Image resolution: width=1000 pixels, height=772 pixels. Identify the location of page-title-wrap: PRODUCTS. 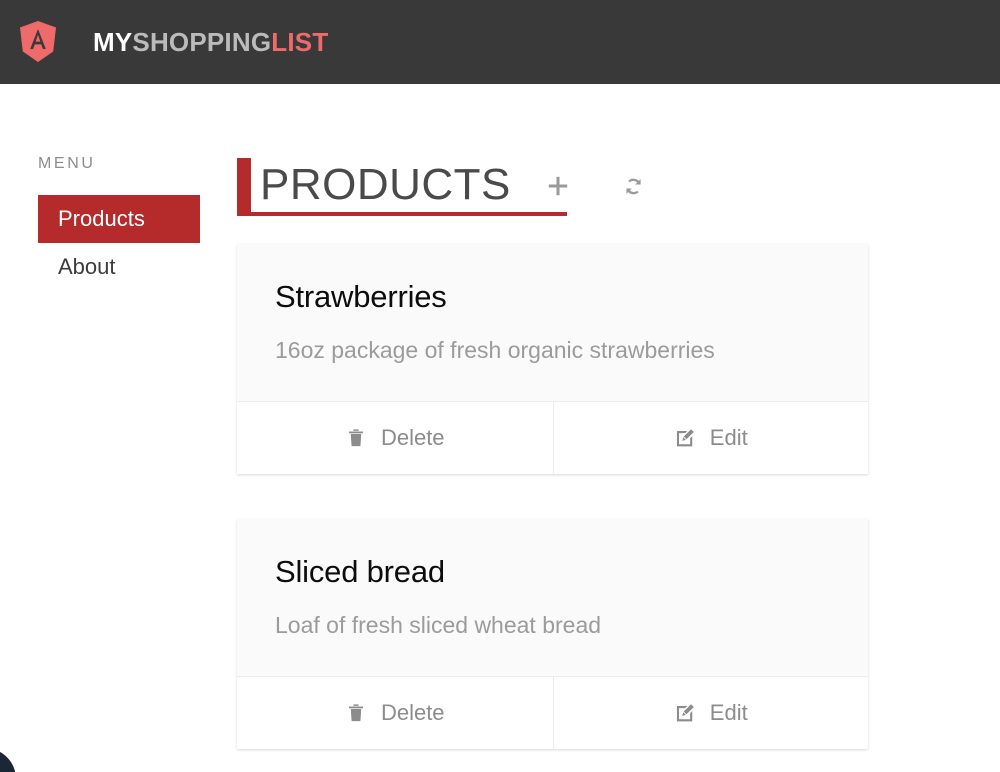
(402, 187).